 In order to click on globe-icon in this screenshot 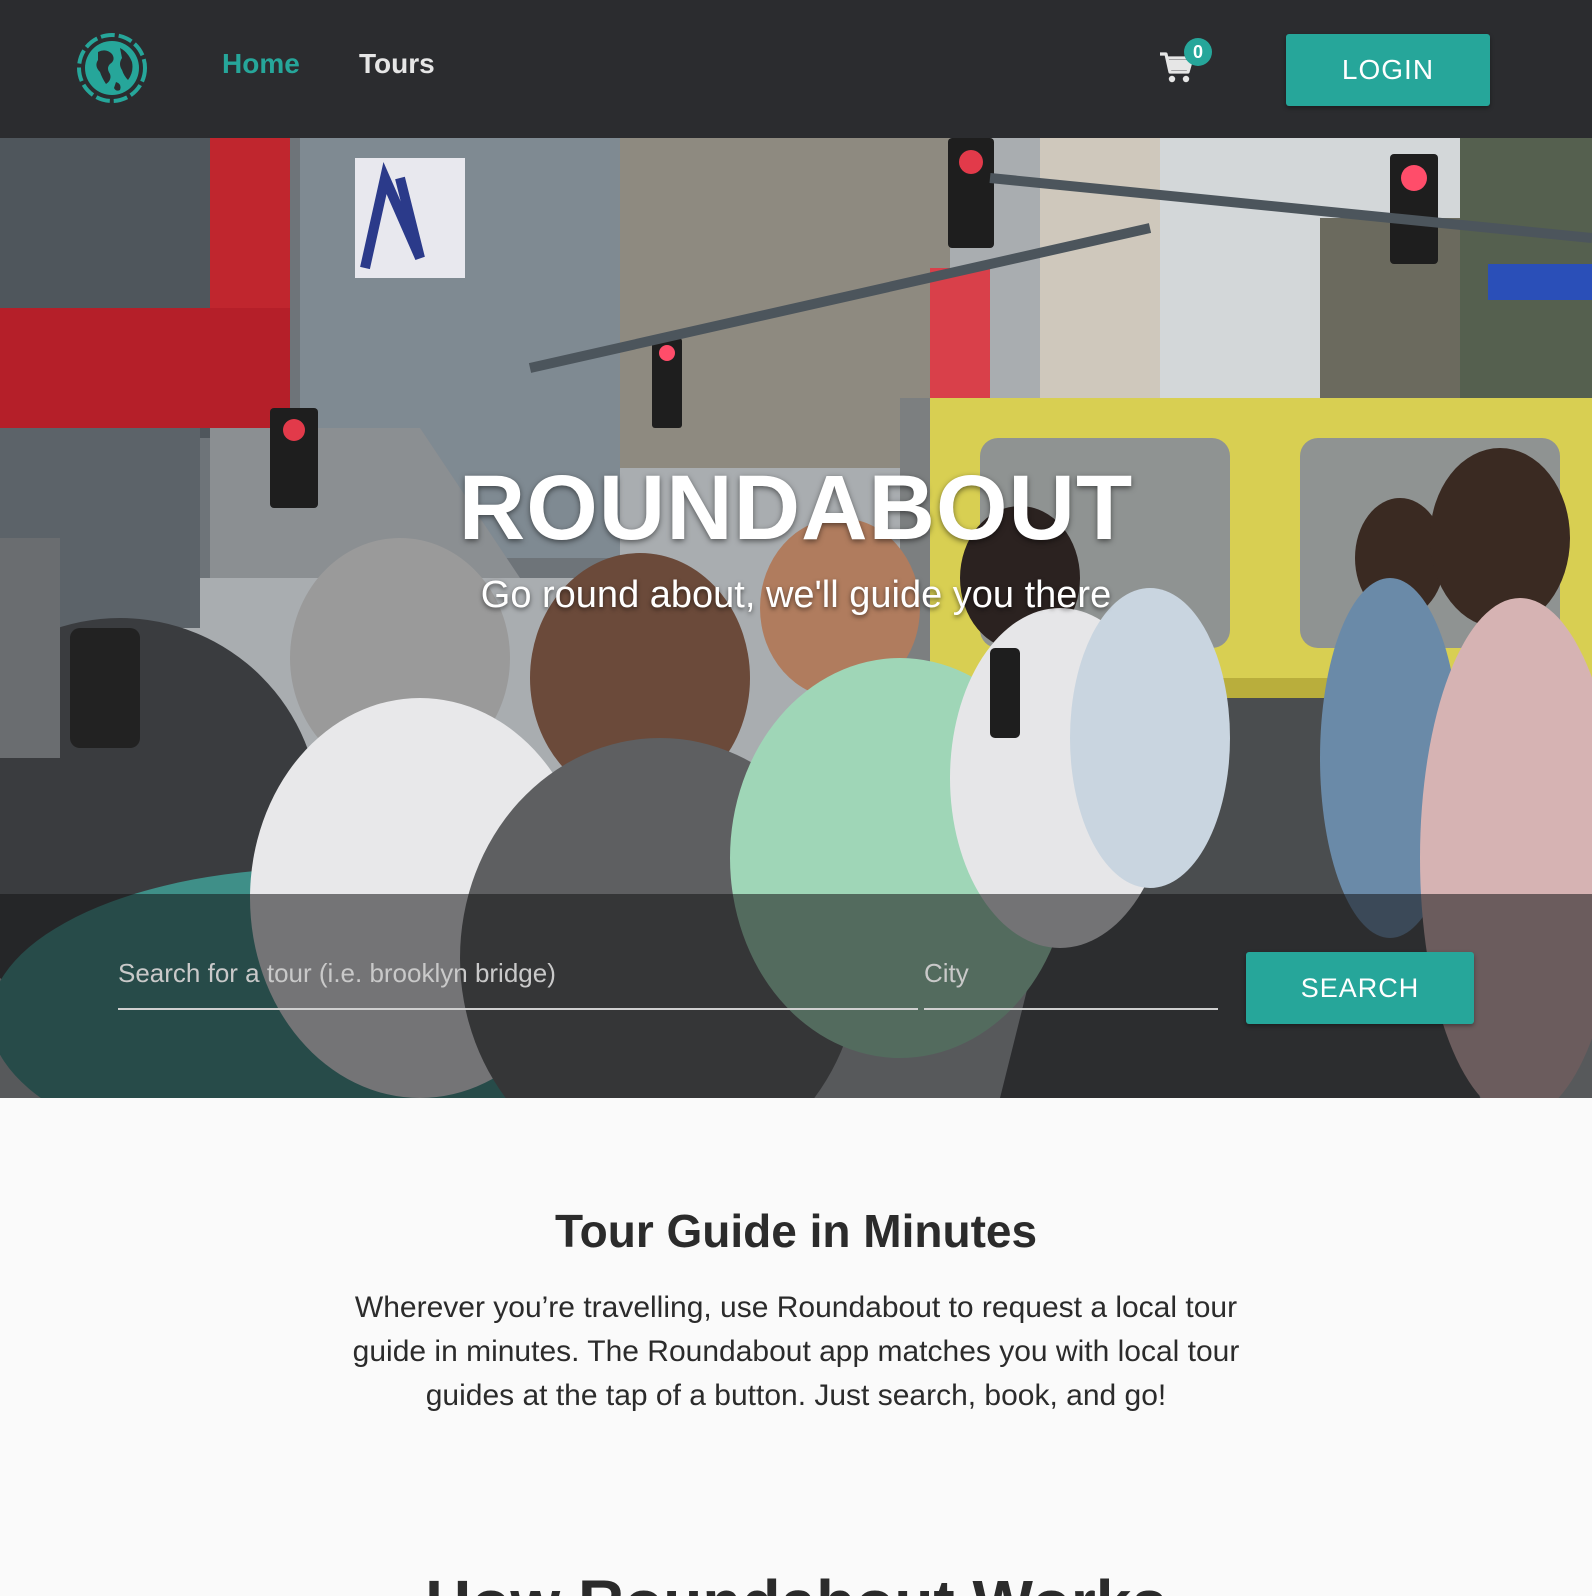, I will do `click(112, 68)`.